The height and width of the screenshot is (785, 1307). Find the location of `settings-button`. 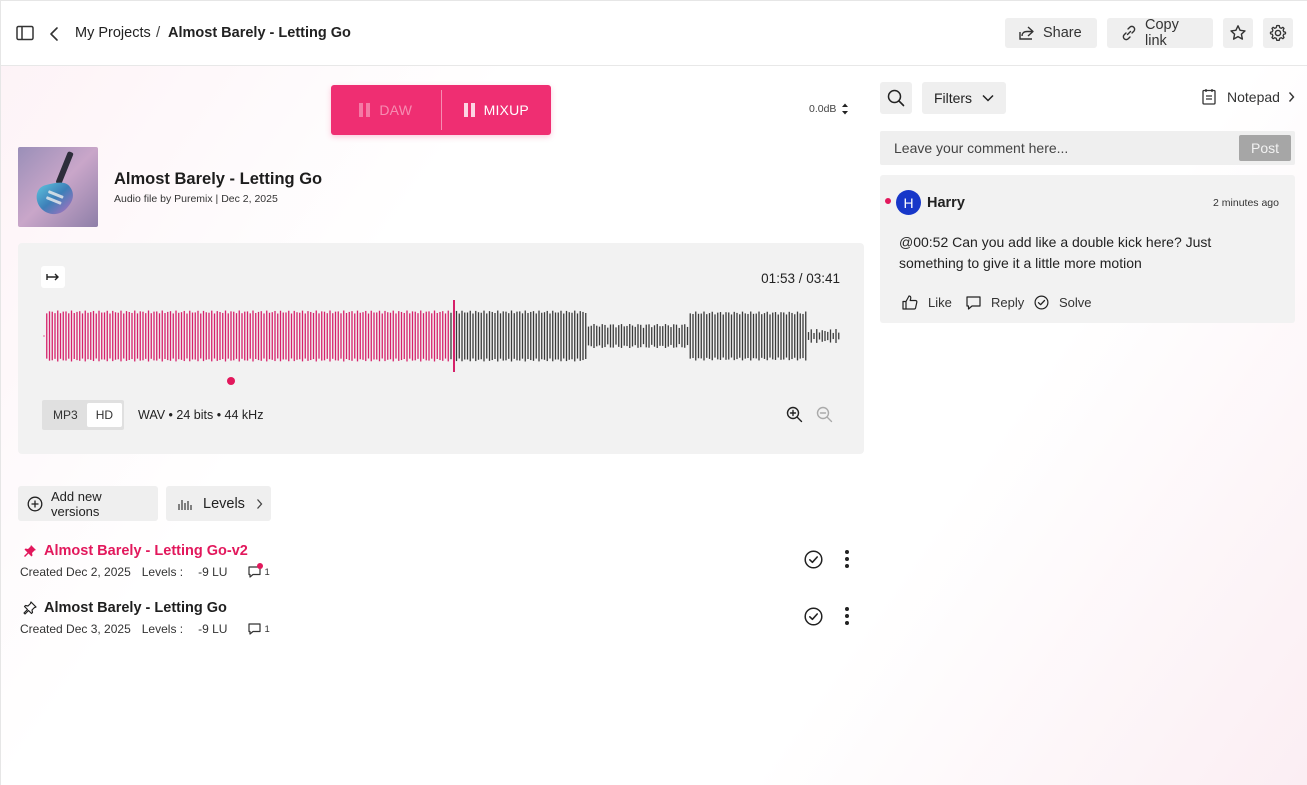

settings-button is located at coordinates (1278, 33).